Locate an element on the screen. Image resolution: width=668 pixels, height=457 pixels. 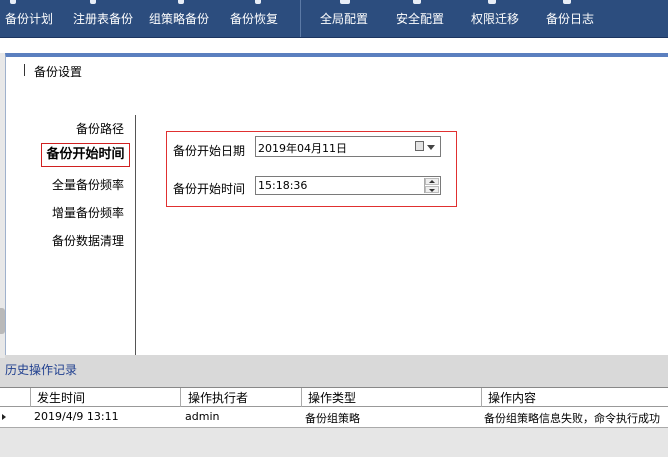
start-time-label: 备份开始时间 is located at coordinates (209, 189).